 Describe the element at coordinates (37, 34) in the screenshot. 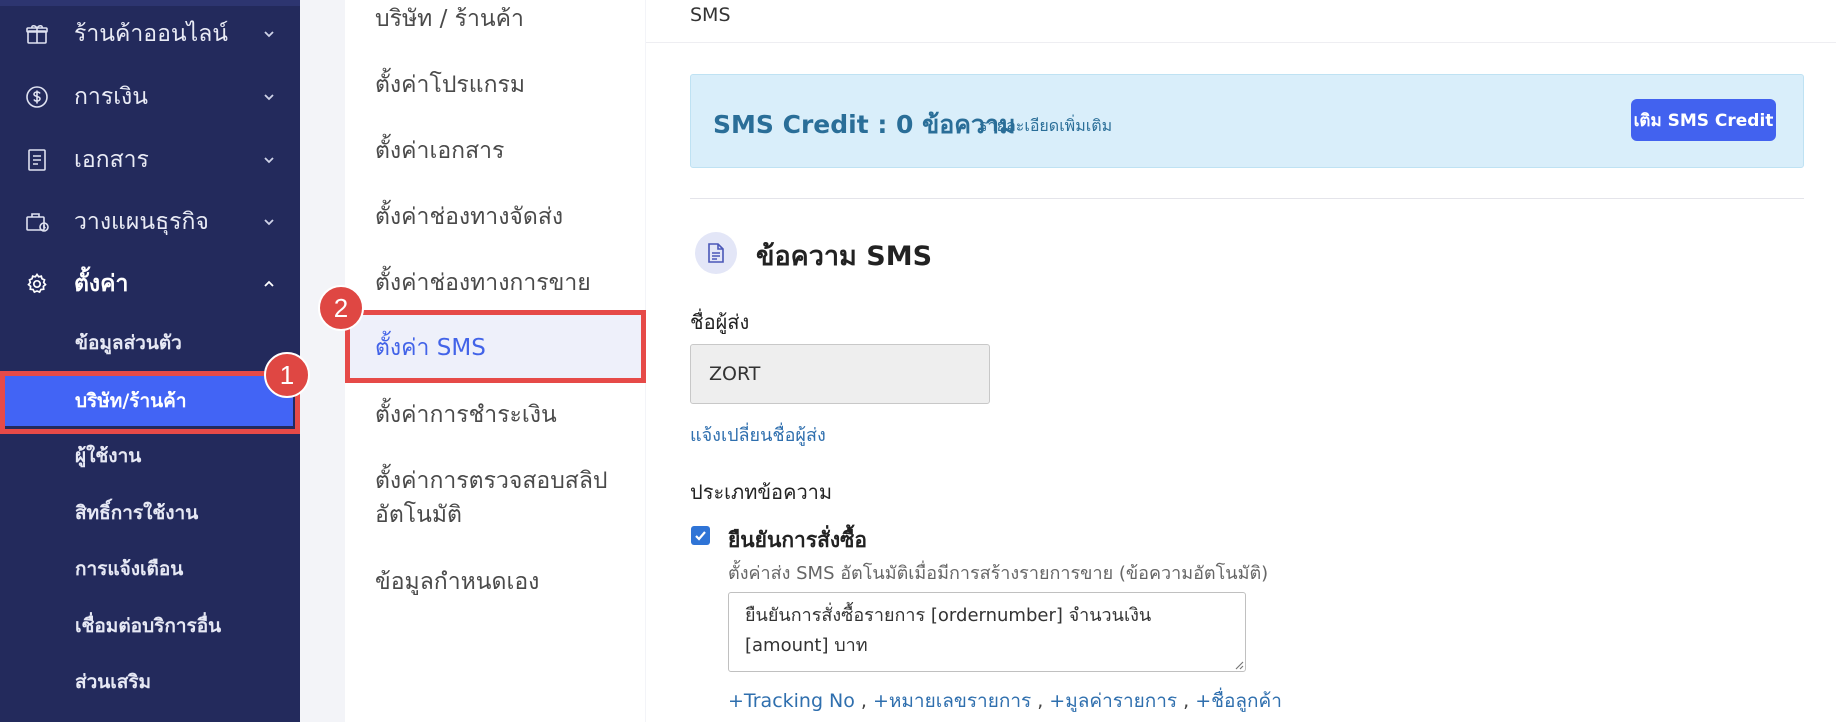

I see `gift-icon` at that location.